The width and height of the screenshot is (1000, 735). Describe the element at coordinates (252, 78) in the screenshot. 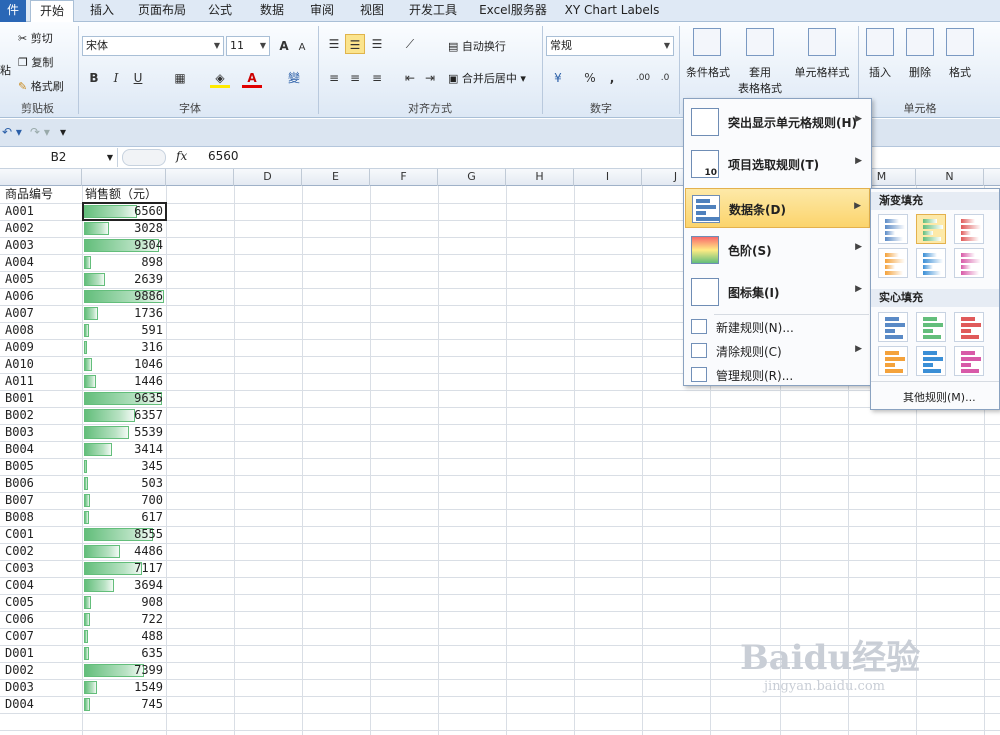

I see `font-color-icon: A` at that location.